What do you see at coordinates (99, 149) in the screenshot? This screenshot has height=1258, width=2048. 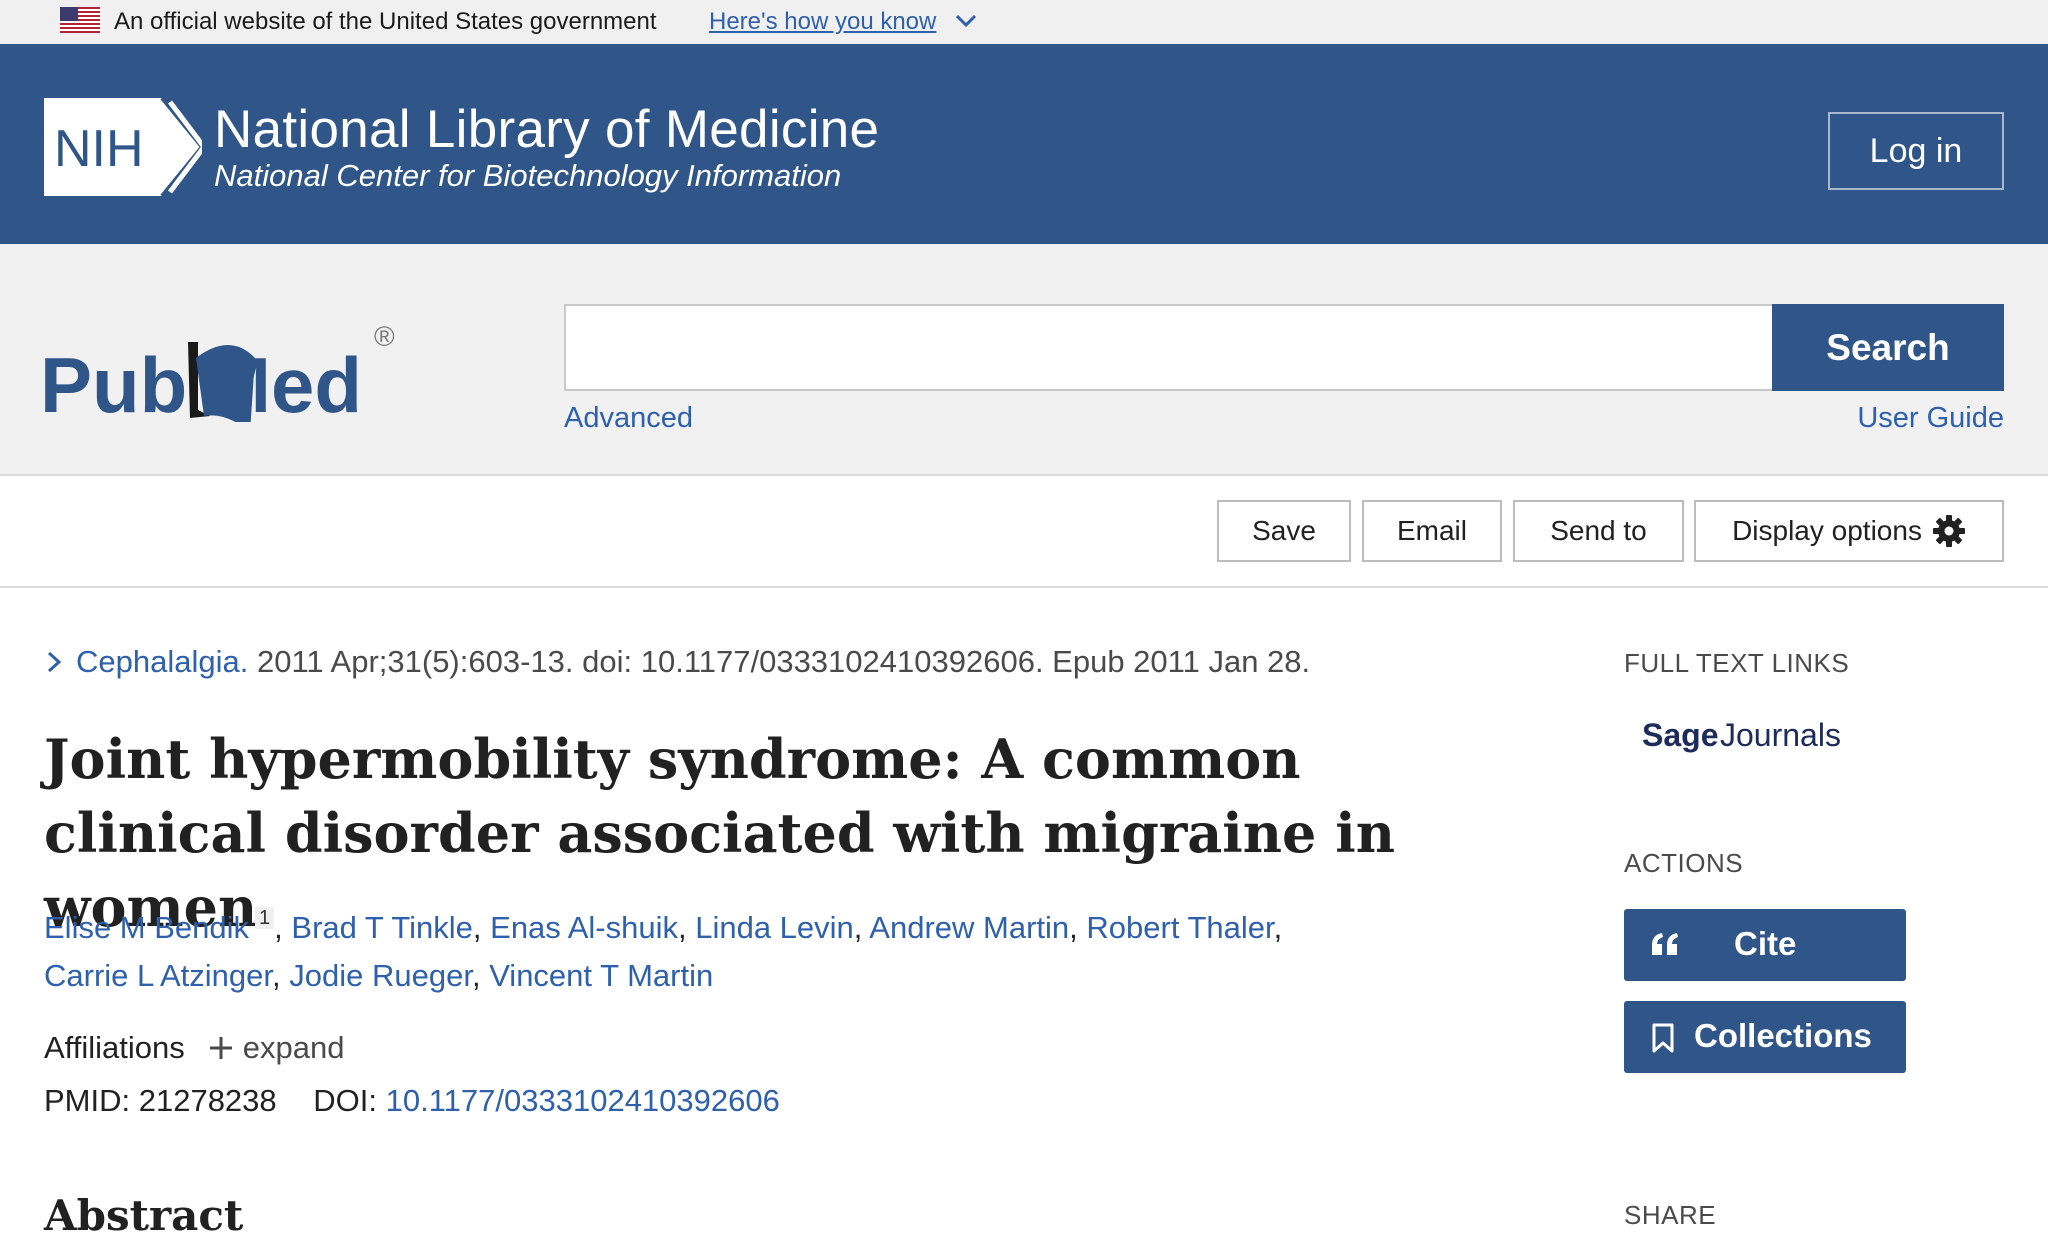 I see `svg-text: NIH` at bounding box center [99, 149].